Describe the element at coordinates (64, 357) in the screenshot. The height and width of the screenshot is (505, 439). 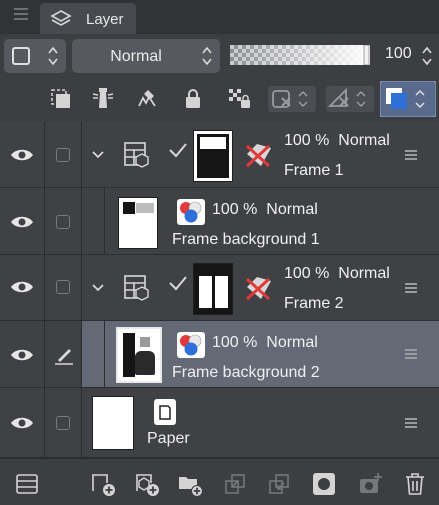
I see `pen-edit-icon` at that location.